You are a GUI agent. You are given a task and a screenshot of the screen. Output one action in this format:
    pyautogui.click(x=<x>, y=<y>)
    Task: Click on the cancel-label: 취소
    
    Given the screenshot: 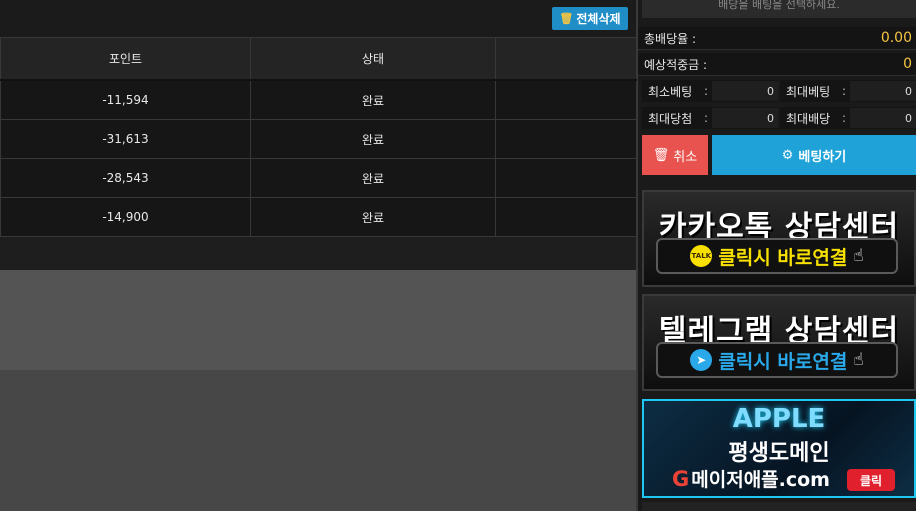 What is the action you would take?
    pyautogui.click(x=685, y=157)
    